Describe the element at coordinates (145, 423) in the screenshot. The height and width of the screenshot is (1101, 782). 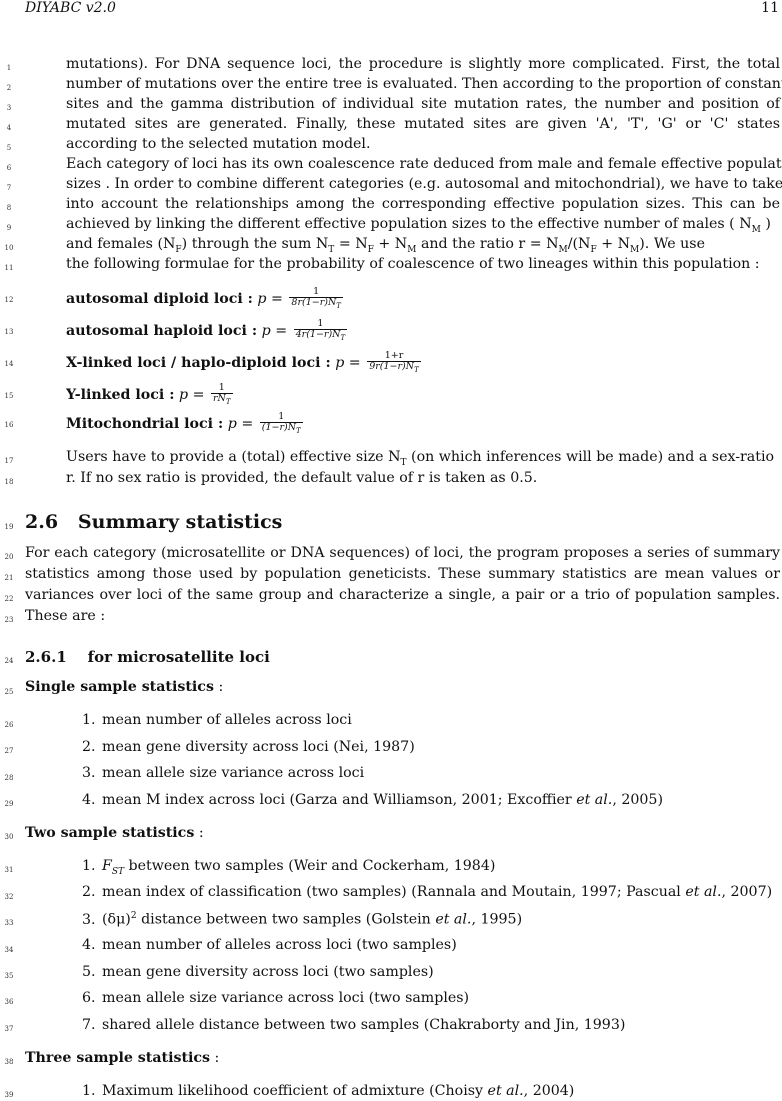
I see `formula-label: Mitochondrial loci :` at that location.